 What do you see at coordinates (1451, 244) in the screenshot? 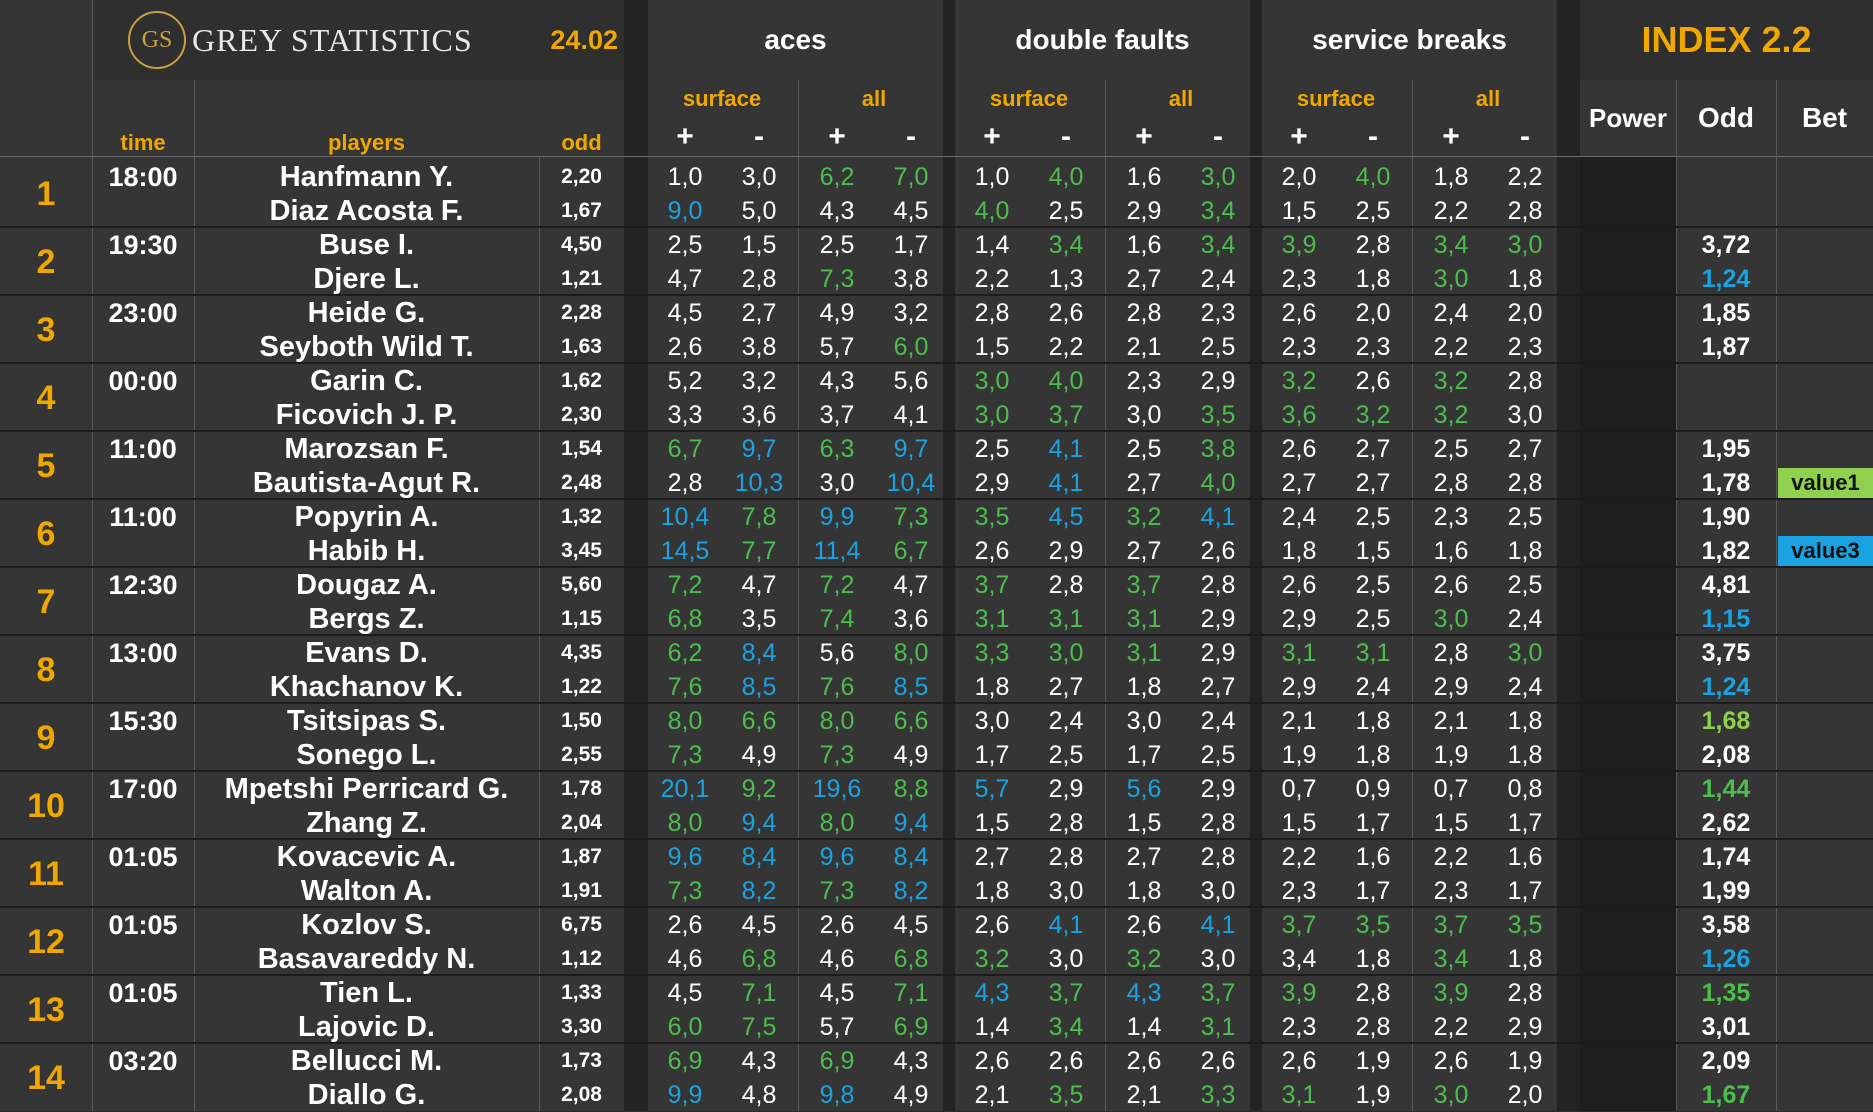
I see `stat-value: 3,4` at bounding box center [1451, 244].